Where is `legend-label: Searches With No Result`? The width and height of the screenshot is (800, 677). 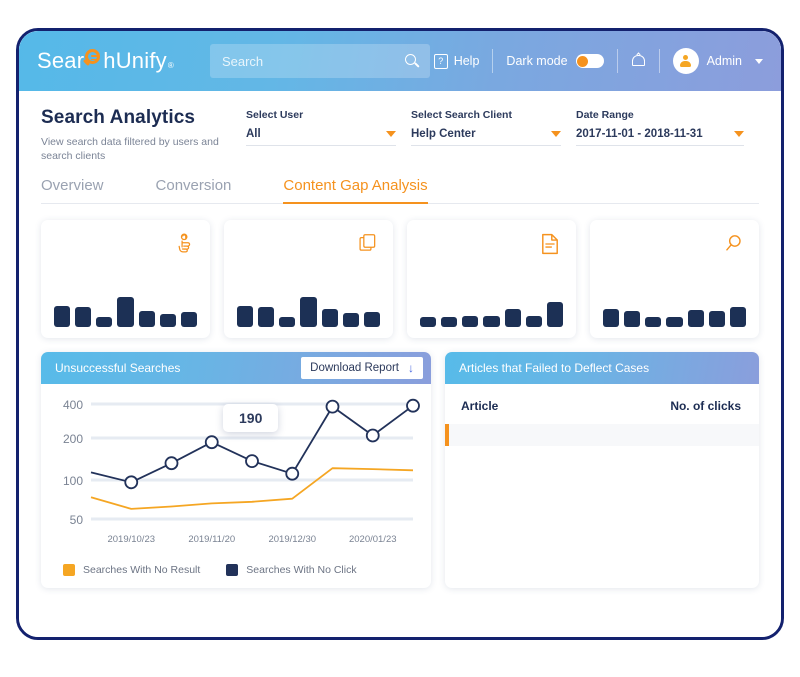 legend-label: Searches With No Result is located at coordinates (142, 570).